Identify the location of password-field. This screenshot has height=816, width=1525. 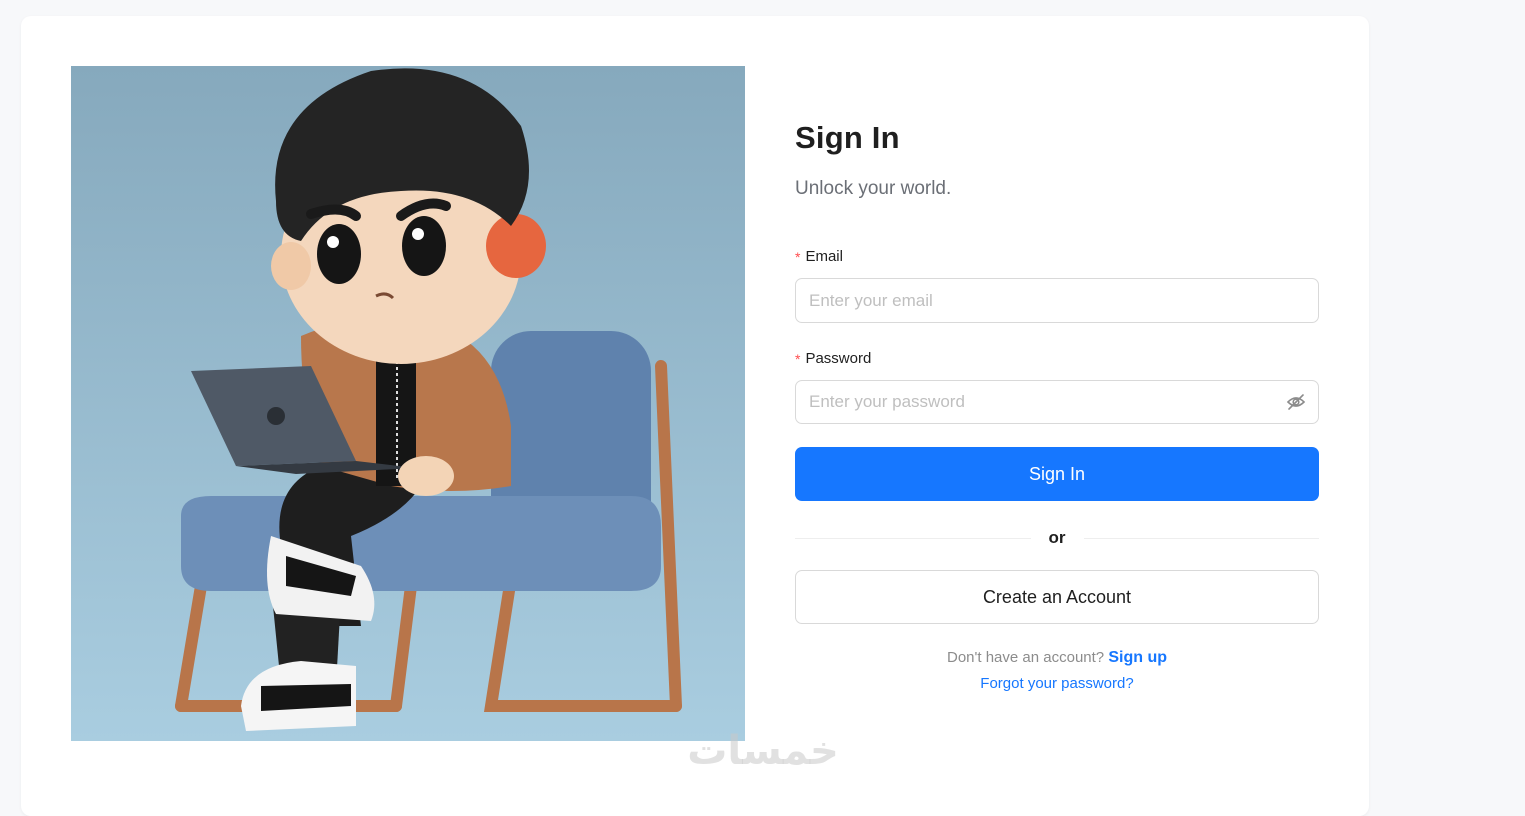
(1057, 402).